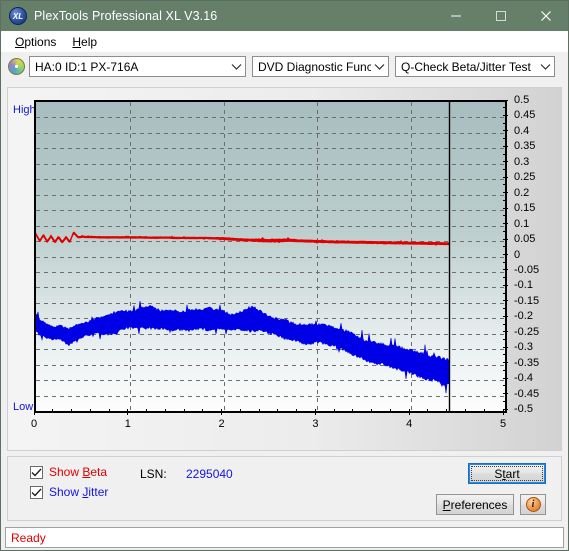  I want to click on prefs-rest: references, so click(479, 504).